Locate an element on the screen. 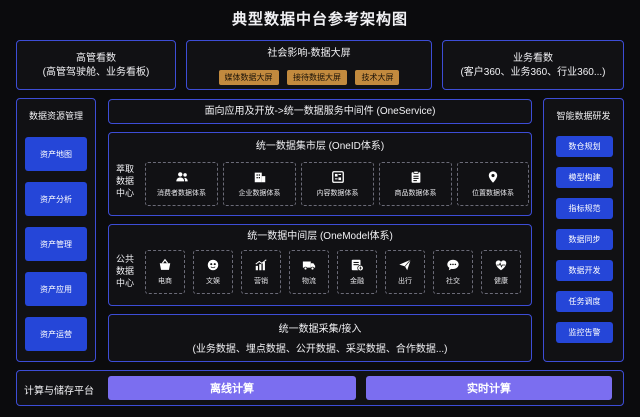 The width and height of the screenshot is (640, 417). data-resource-panel: 数据资源管理 资产地图 资产分析 资产管理 资产应用 资产运营 is located at coordinates (56, 230).